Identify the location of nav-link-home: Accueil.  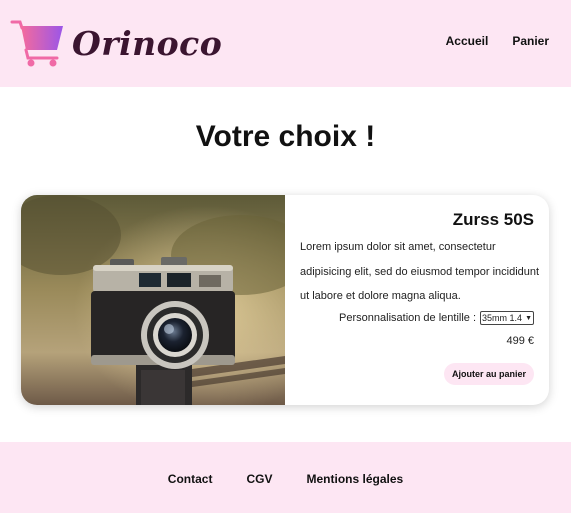
(467, 41).